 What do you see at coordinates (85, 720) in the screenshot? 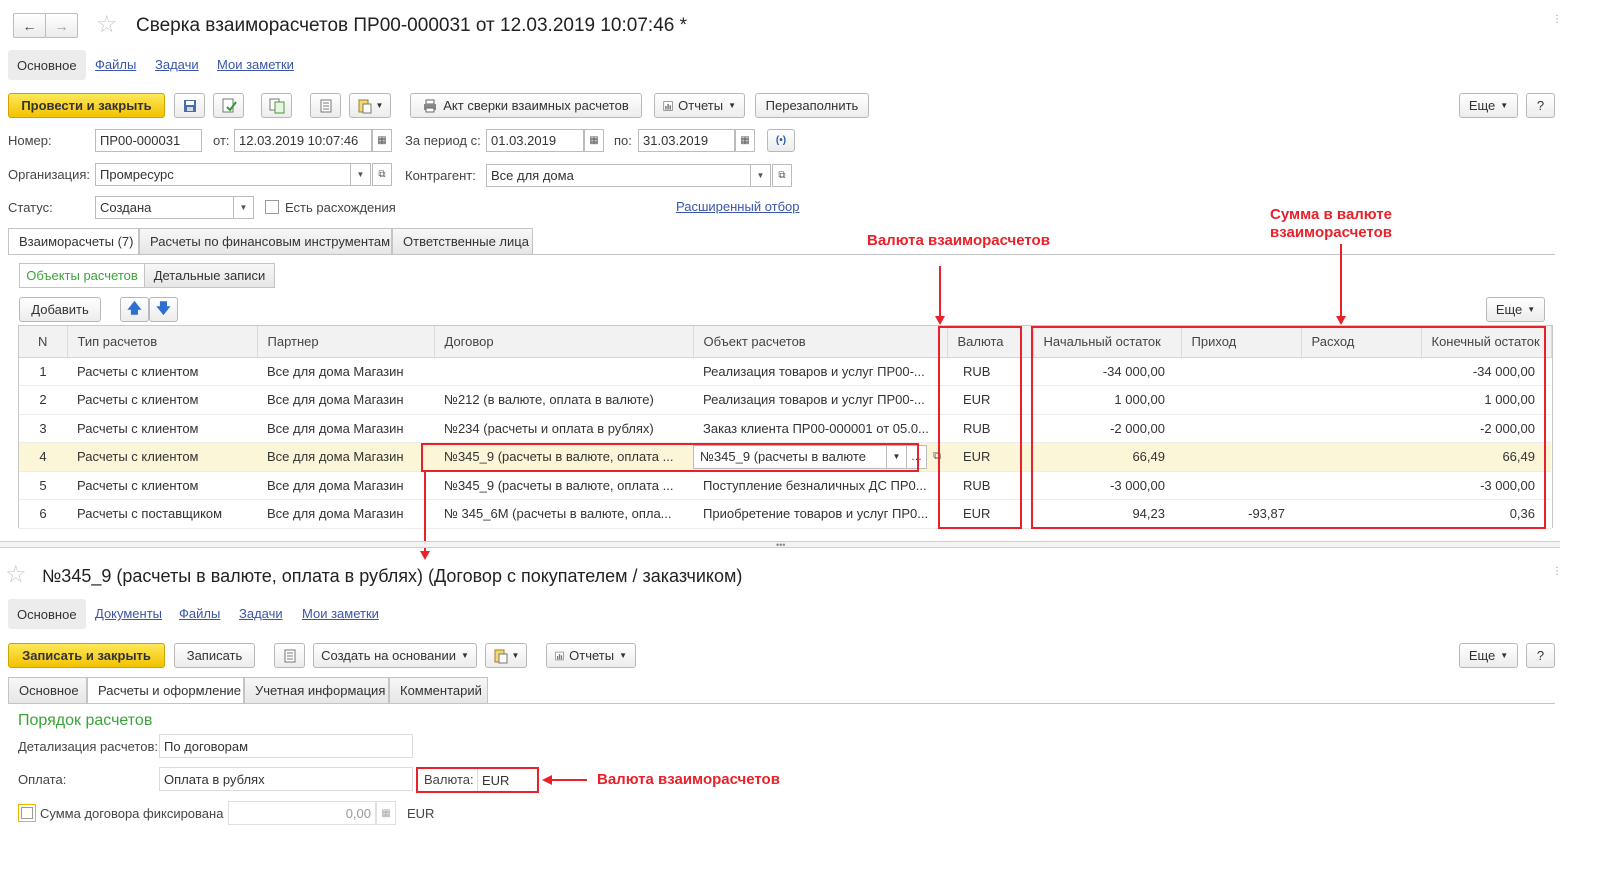
I see `section-title: Порядок расчетов` at bounding box center [85, 720].